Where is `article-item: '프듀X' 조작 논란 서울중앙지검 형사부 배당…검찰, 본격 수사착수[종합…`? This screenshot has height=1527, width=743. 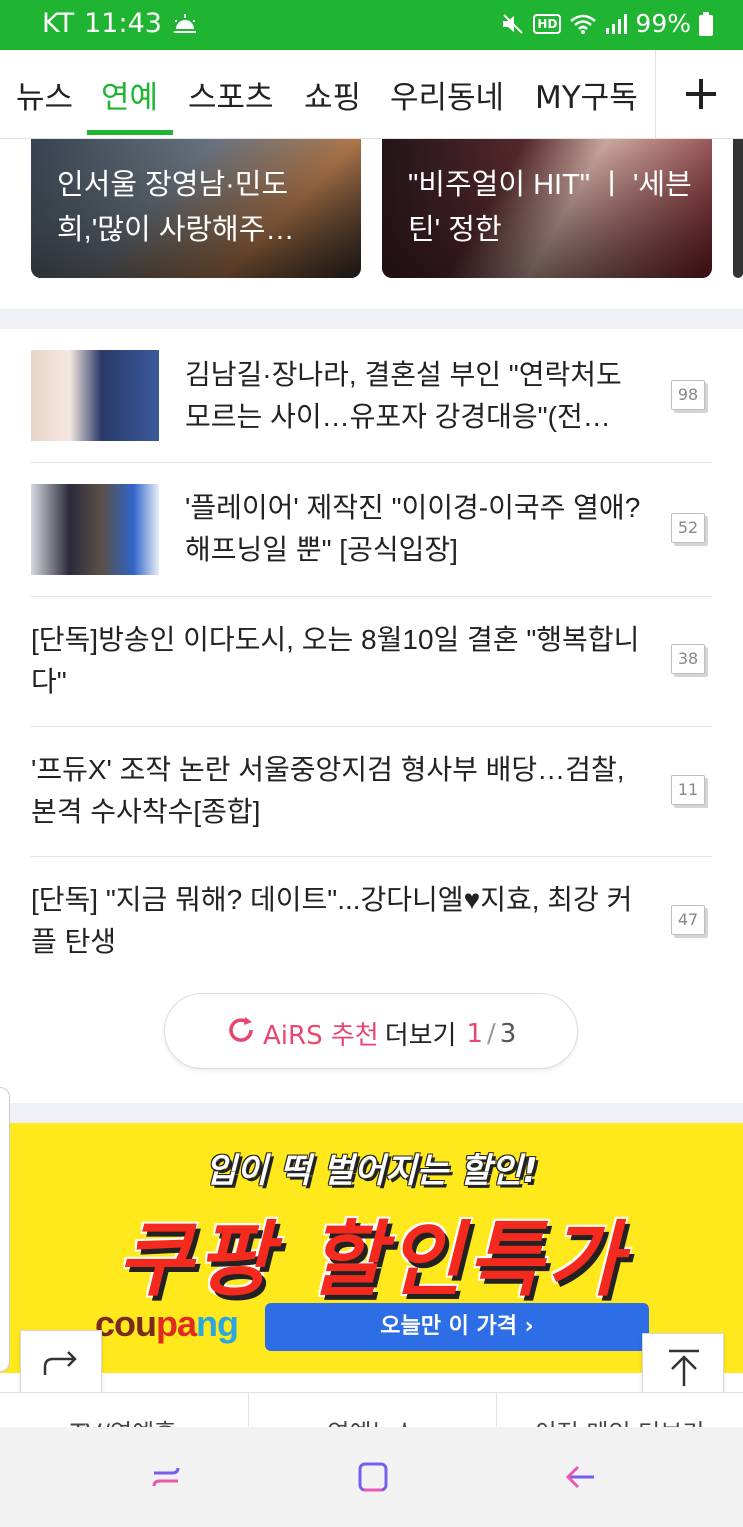 article-item: '프듀X' 조작 논란 서울중앙지검 형사부 배당…검찰, 본격 수사착수[종합… is located at coordinates (371, 792).